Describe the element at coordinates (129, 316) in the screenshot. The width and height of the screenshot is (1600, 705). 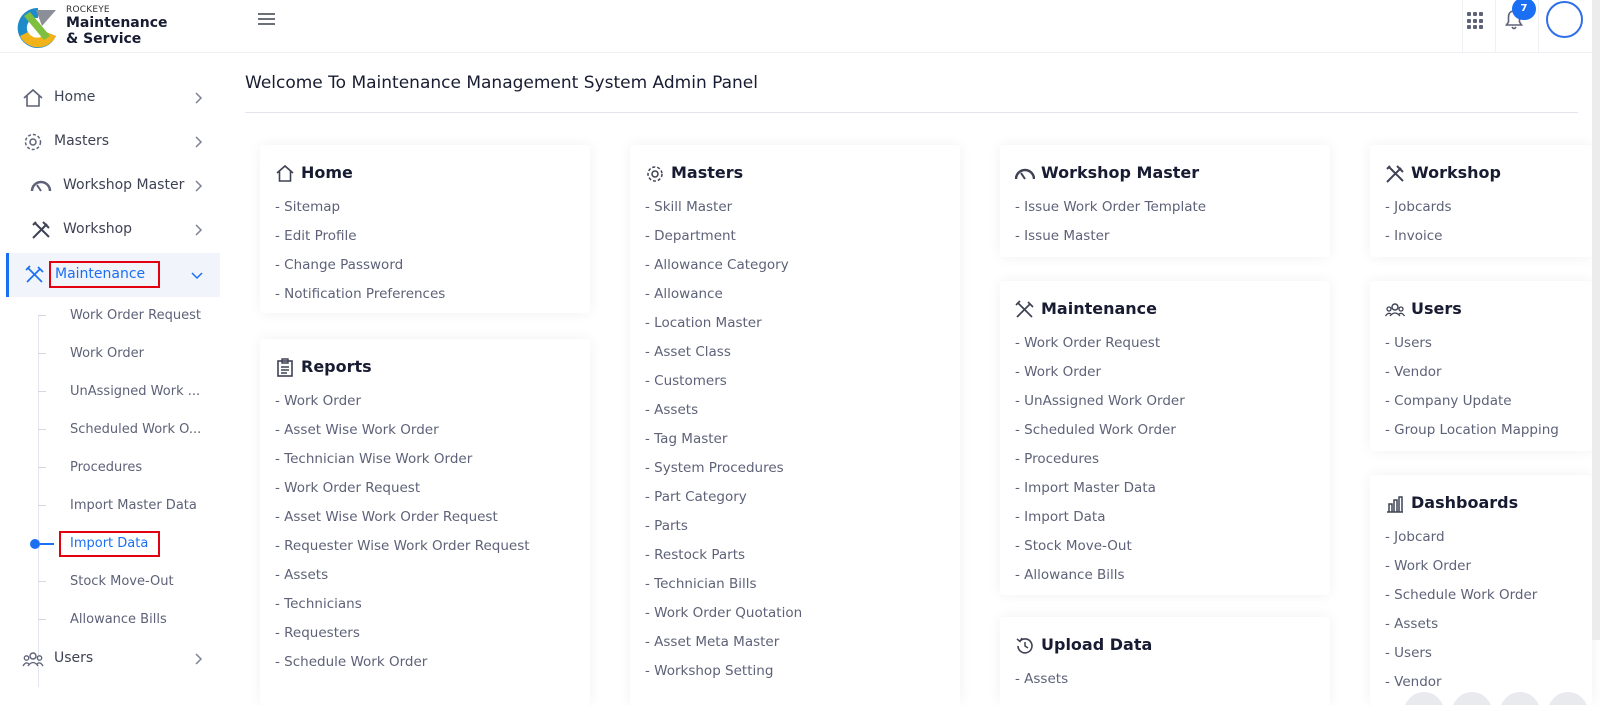
I see `submenu-item-work-order-request: Work Order Request` at that location.